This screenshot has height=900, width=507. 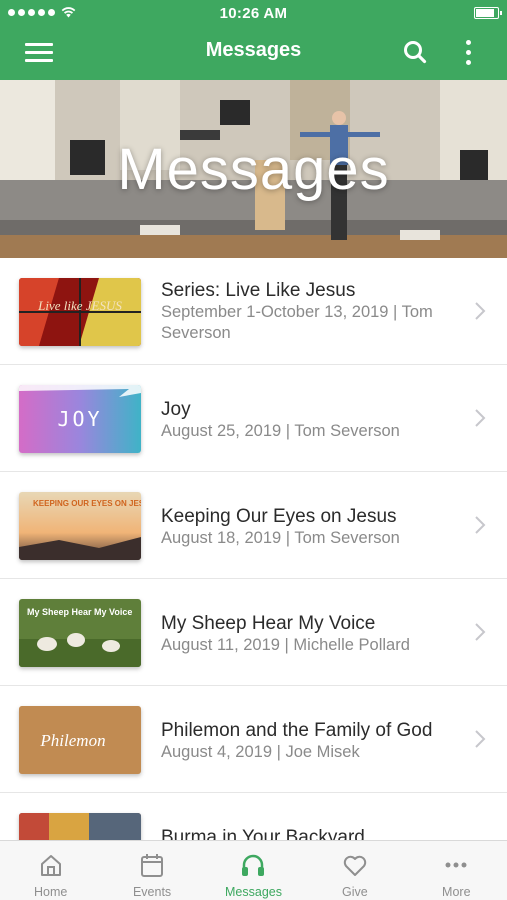 What do you see at coordinates (456, 892) in the screenshot?
I see `tab-label: More` at bounding box center [456, 892].